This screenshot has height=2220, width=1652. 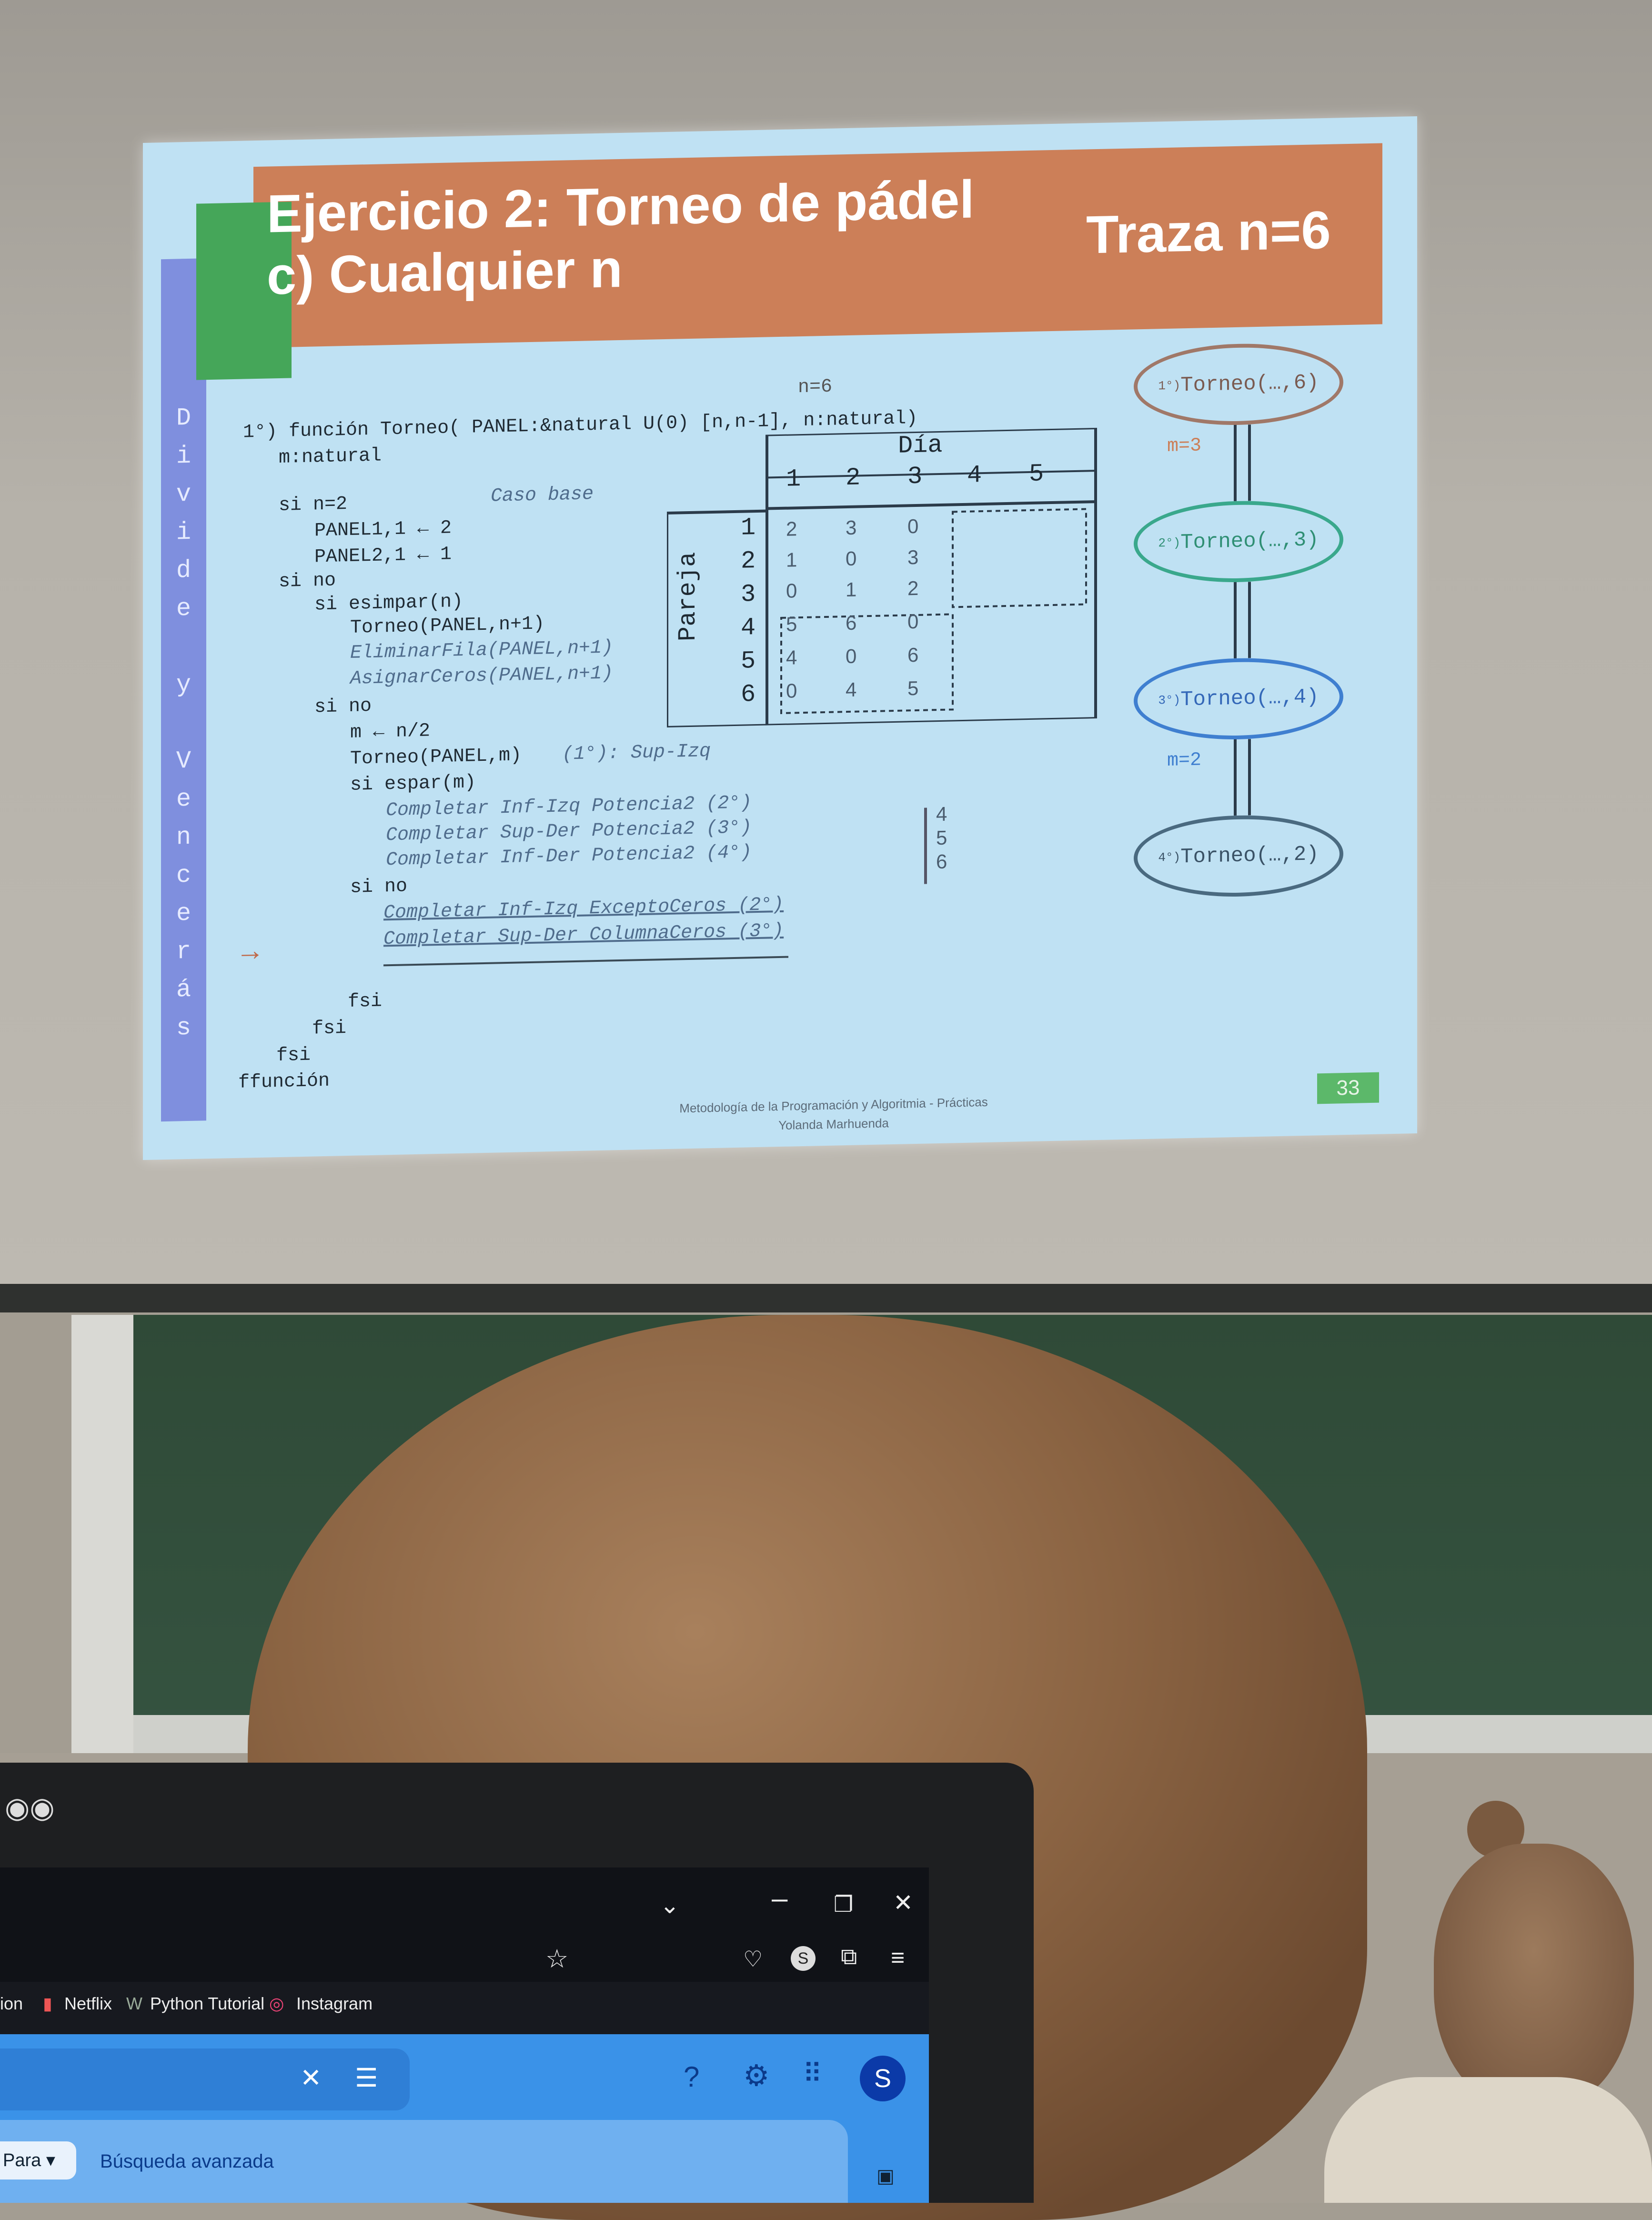 What do you see at coordinates (30, 1808) in the screenshot?
I see `webcam-icon: ◉◉` at bounding box center [30, 1808].